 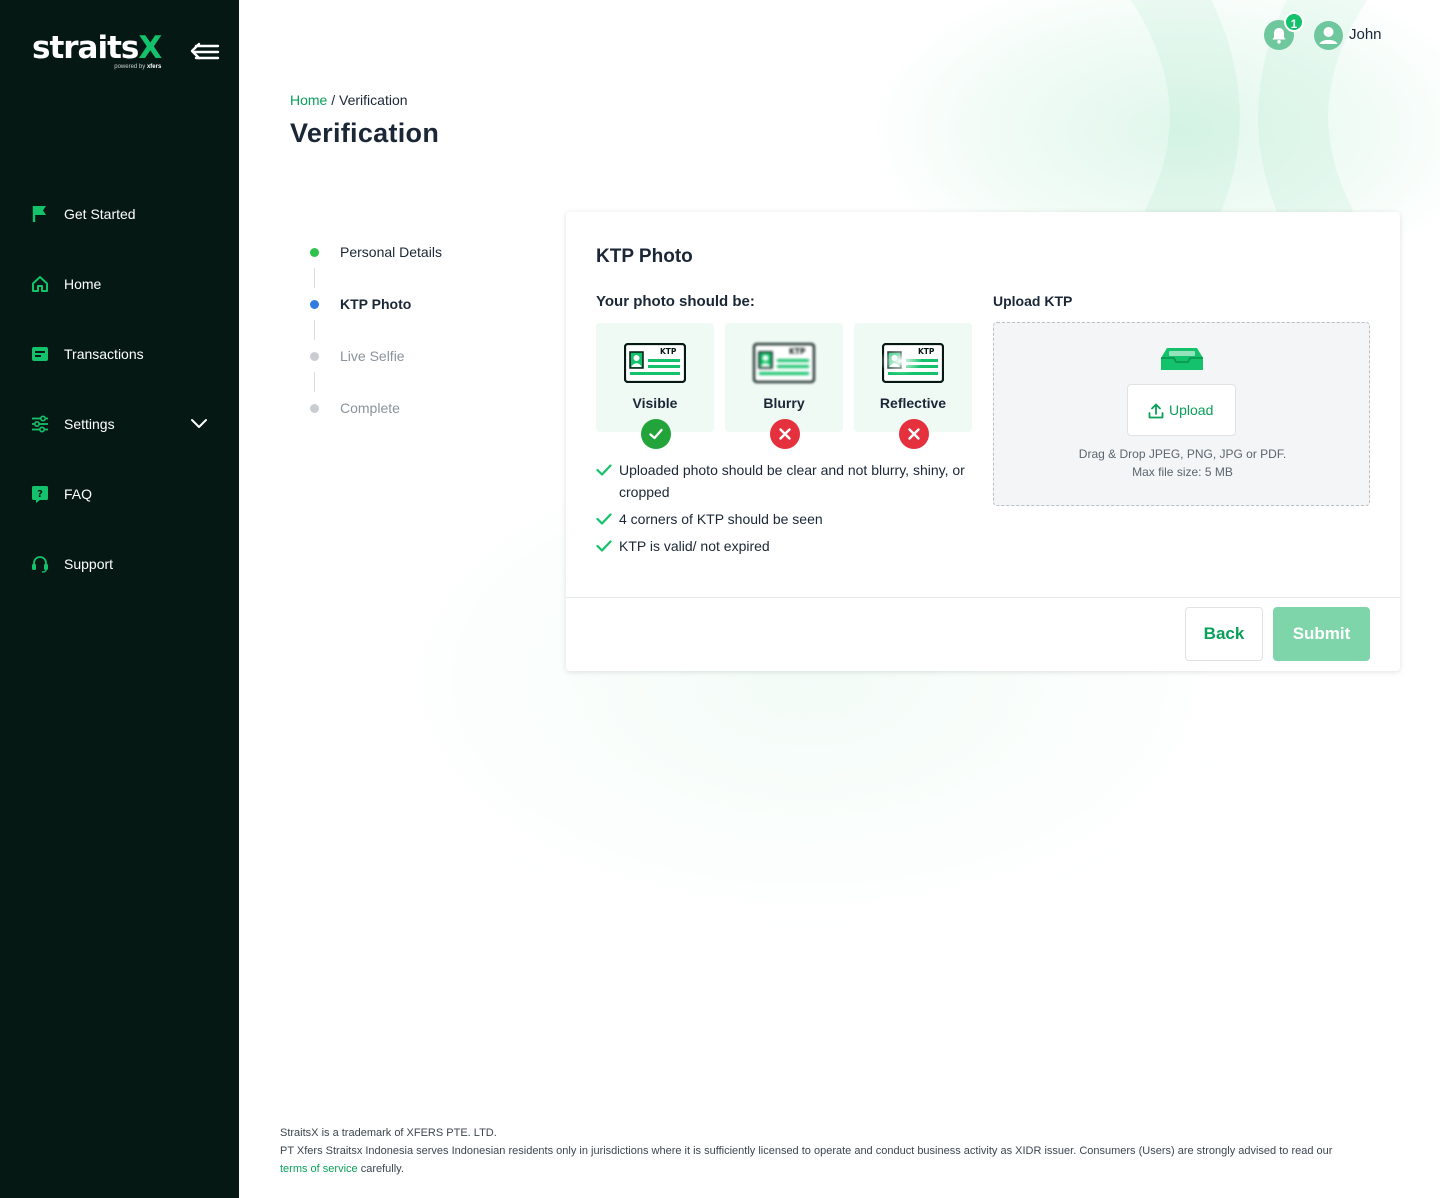 What do you see at coordinates (119, 494) in the screenshot?
I see `sidebar-item-faq: ? FAQ` at bounding box center [119, 494].